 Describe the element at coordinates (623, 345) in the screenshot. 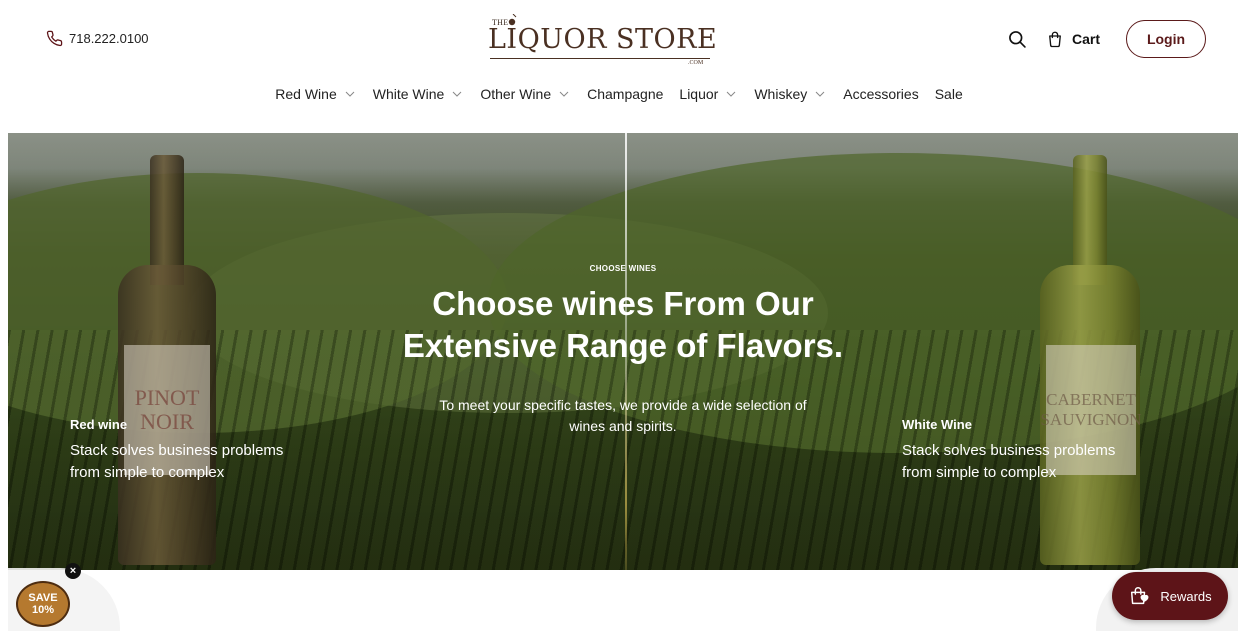

I see `hero-title-line: Extensive Range of Flavors.` at that location.